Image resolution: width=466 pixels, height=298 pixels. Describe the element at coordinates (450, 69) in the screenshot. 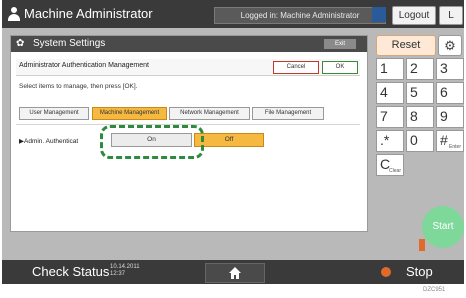

I see `key-3: 3` at that location.